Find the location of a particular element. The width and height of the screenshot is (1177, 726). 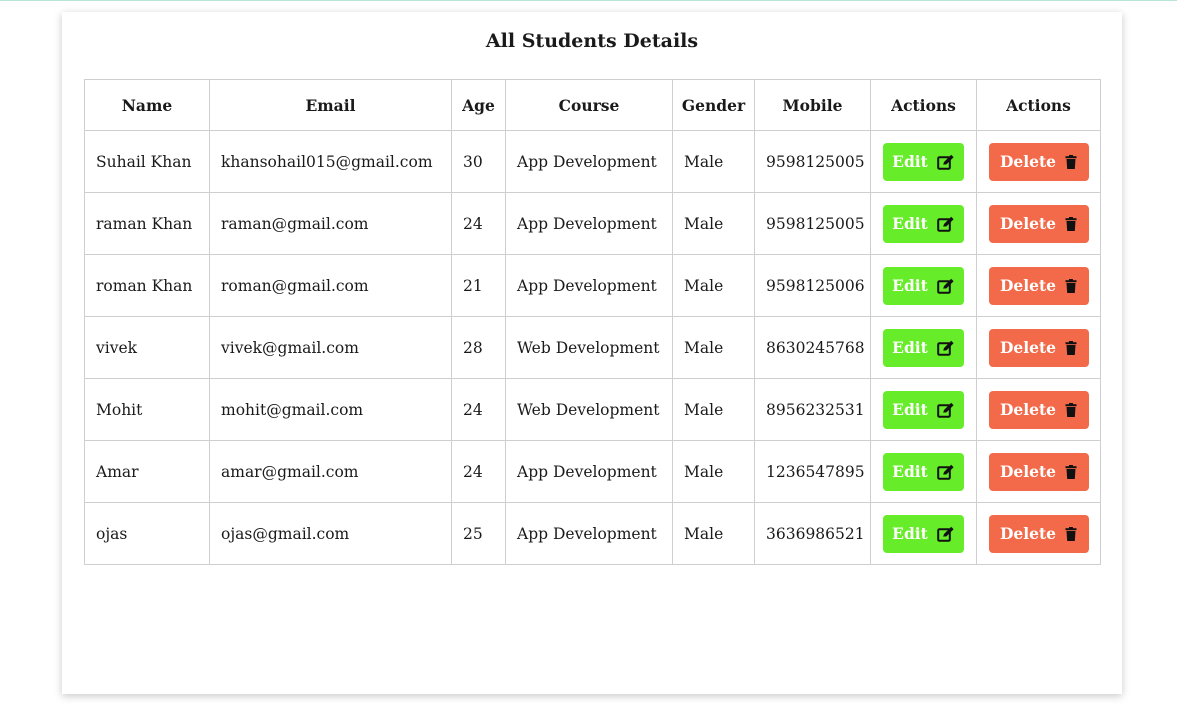

cell-email: vivek@gmail.com is located at coordinates (330, 347).